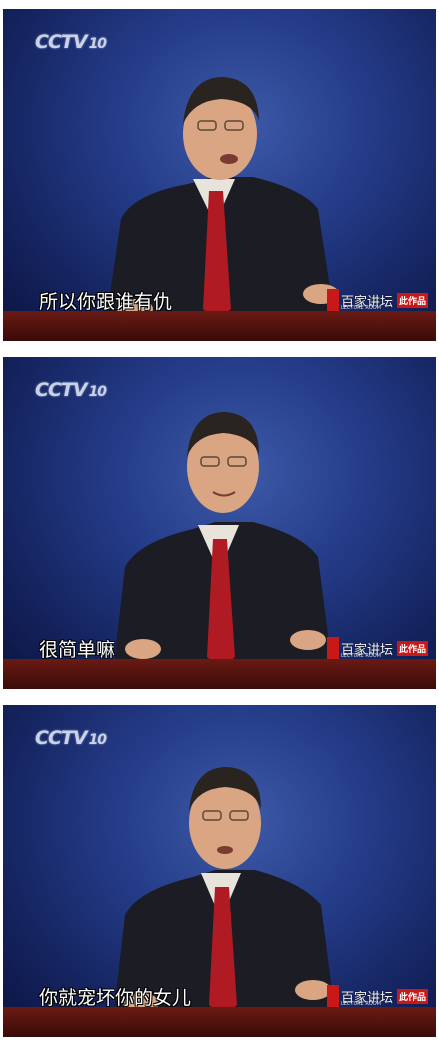 The width and height of the screenshot is (439, 1044). I want to click on subtitle-text: 所以你跟谁有仇, so click(106, 302).